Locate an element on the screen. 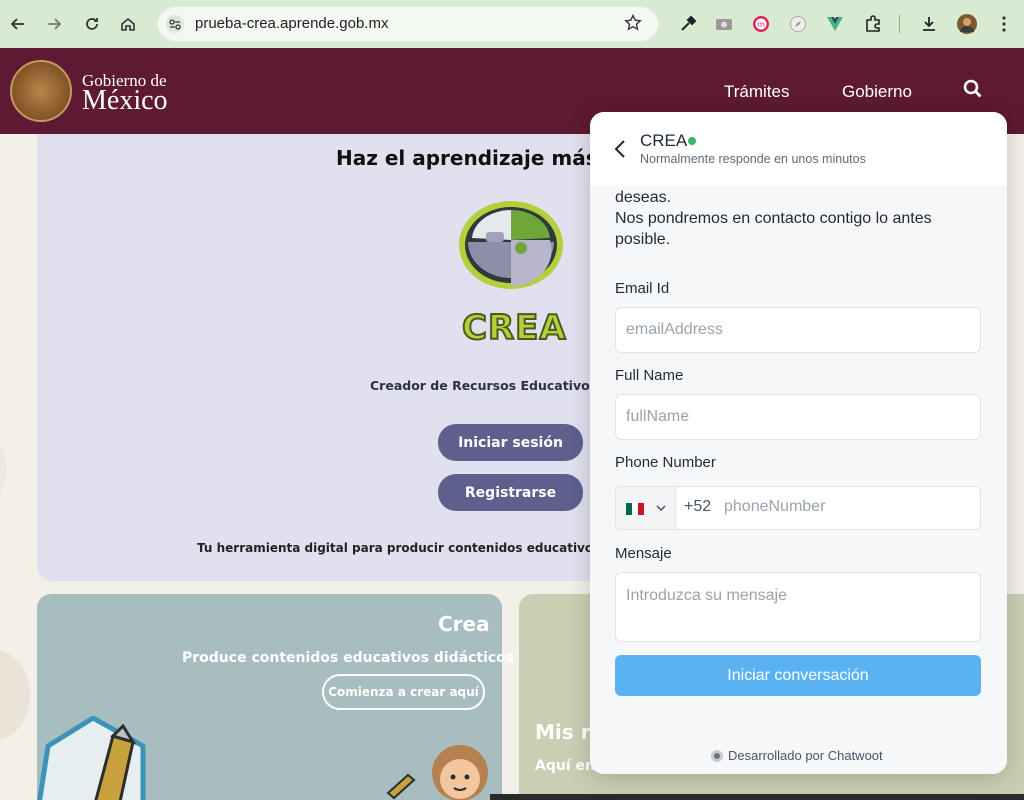 The image size is (1024, 800). forward-icon is located at coordinates (54, 24).